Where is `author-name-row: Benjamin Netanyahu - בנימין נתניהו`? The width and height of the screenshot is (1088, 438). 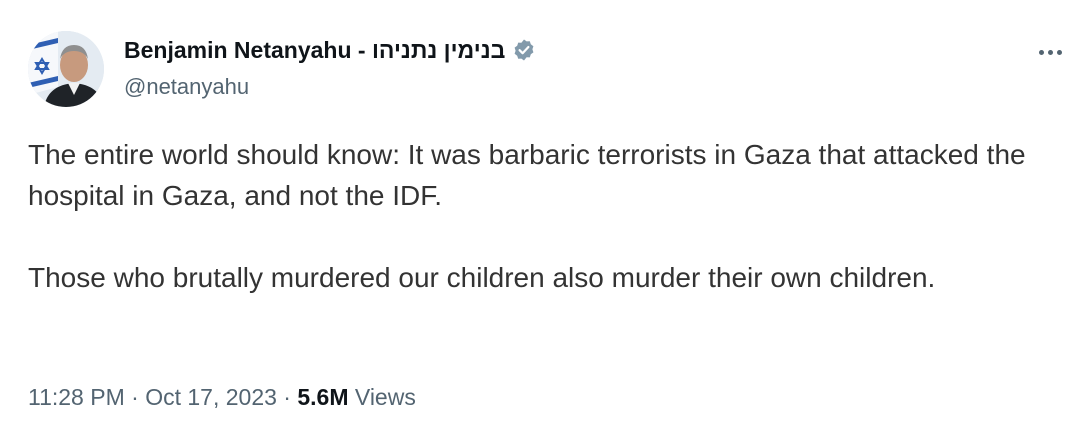 author-name-row: Benjamin Netanyahu - בנימין נתניהו is located at coordinates (330, 50).